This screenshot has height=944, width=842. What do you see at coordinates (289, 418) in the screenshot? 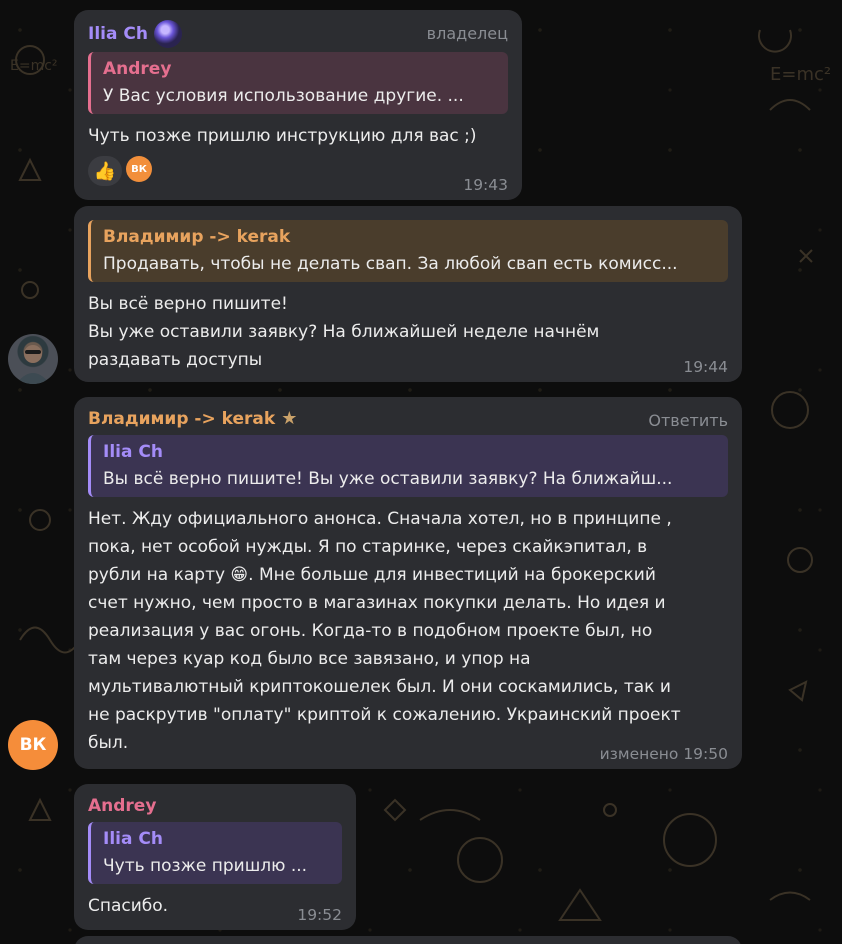
I see `star-icon: ★` at bounding box center [289, 418].